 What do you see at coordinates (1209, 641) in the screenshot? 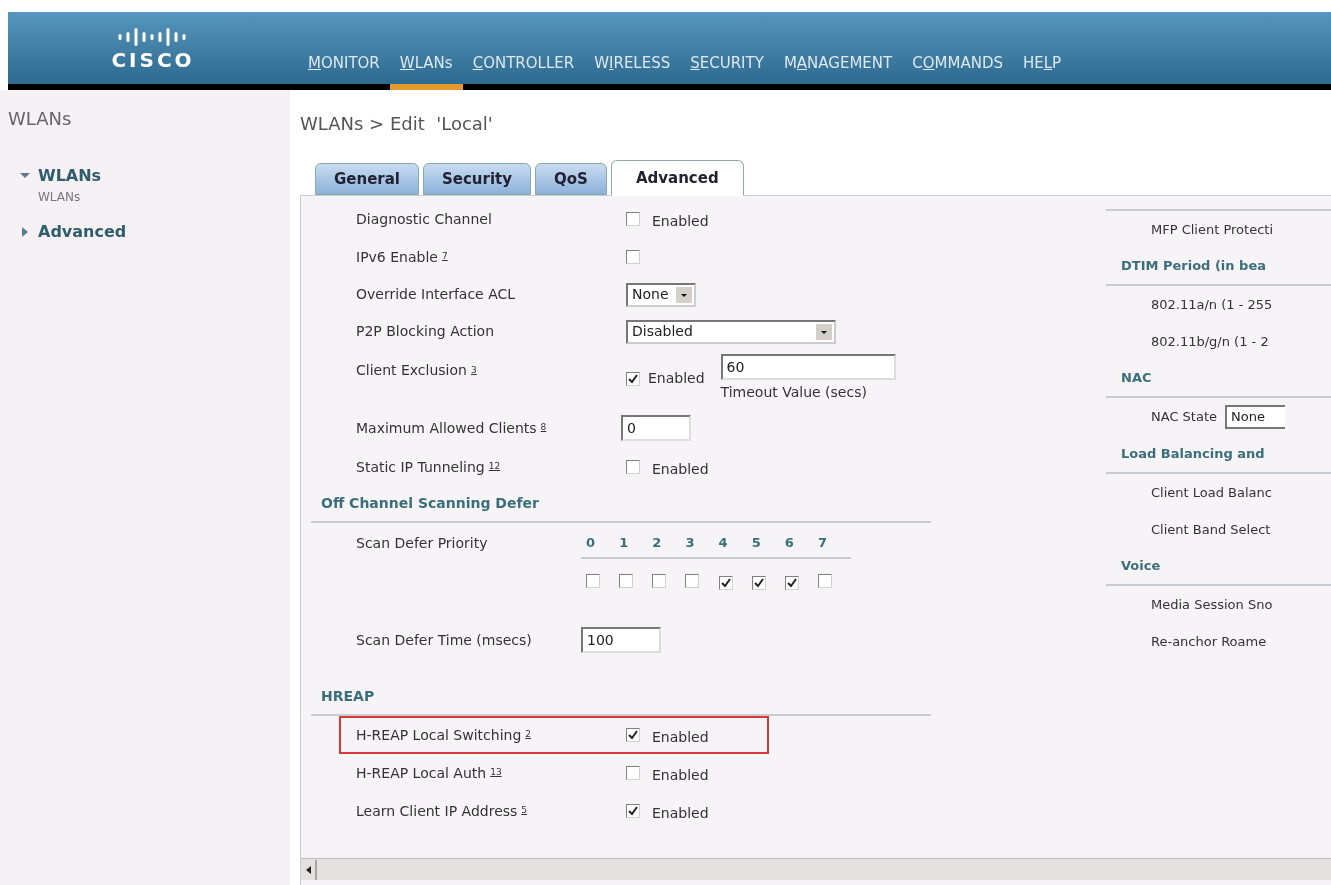
I see `field-label: Re-anchor Roame` at bounding box center [1209, 641].